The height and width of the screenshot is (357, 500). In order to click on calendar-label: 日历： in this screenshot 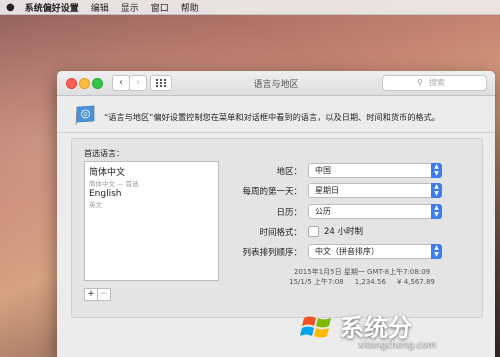, I will do `click(289, 213)`.